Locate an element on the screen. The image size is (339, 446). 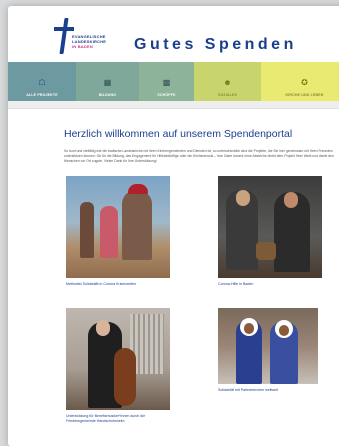
project-card: Solidarität mit Partnerkirchen weltweit is located at coordinates (270, 350).